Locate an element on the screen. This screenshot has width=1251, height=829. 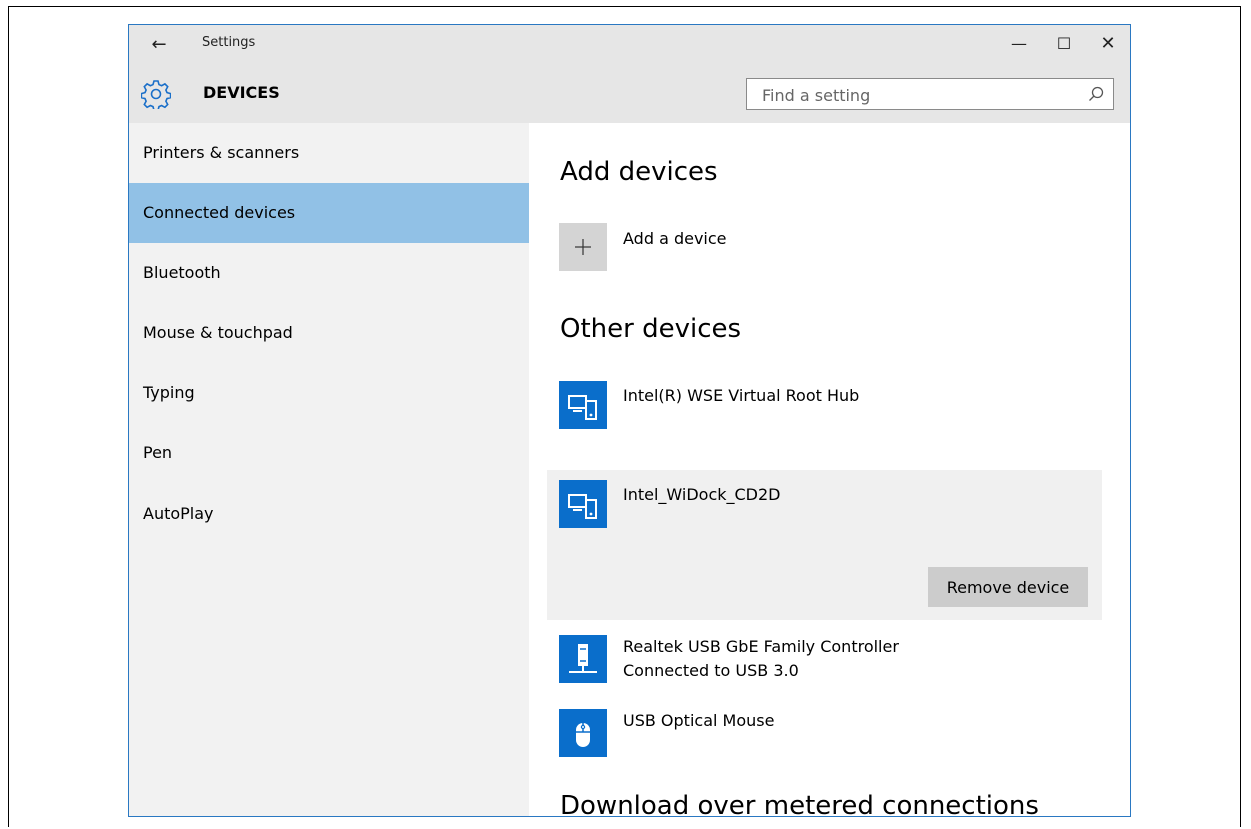
add-device-label: Add a device is located at coordinates (675, 238).